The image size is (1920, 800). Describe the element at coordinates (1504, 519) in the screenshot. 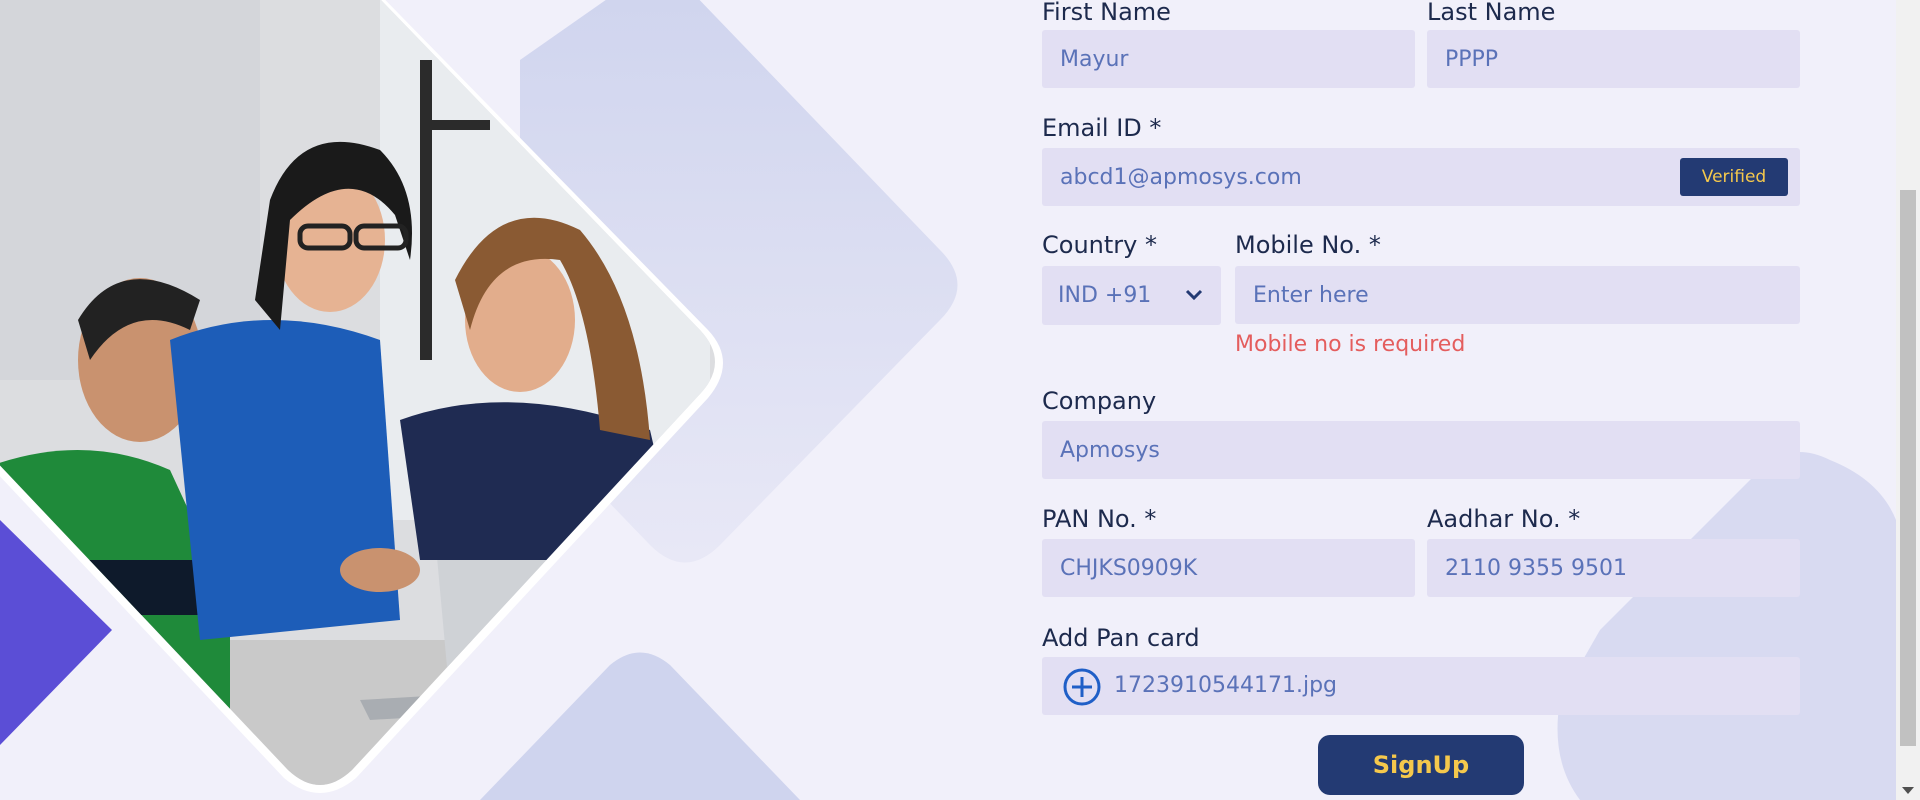

I see `aadhar-label: Aadhar No. *` at that location.